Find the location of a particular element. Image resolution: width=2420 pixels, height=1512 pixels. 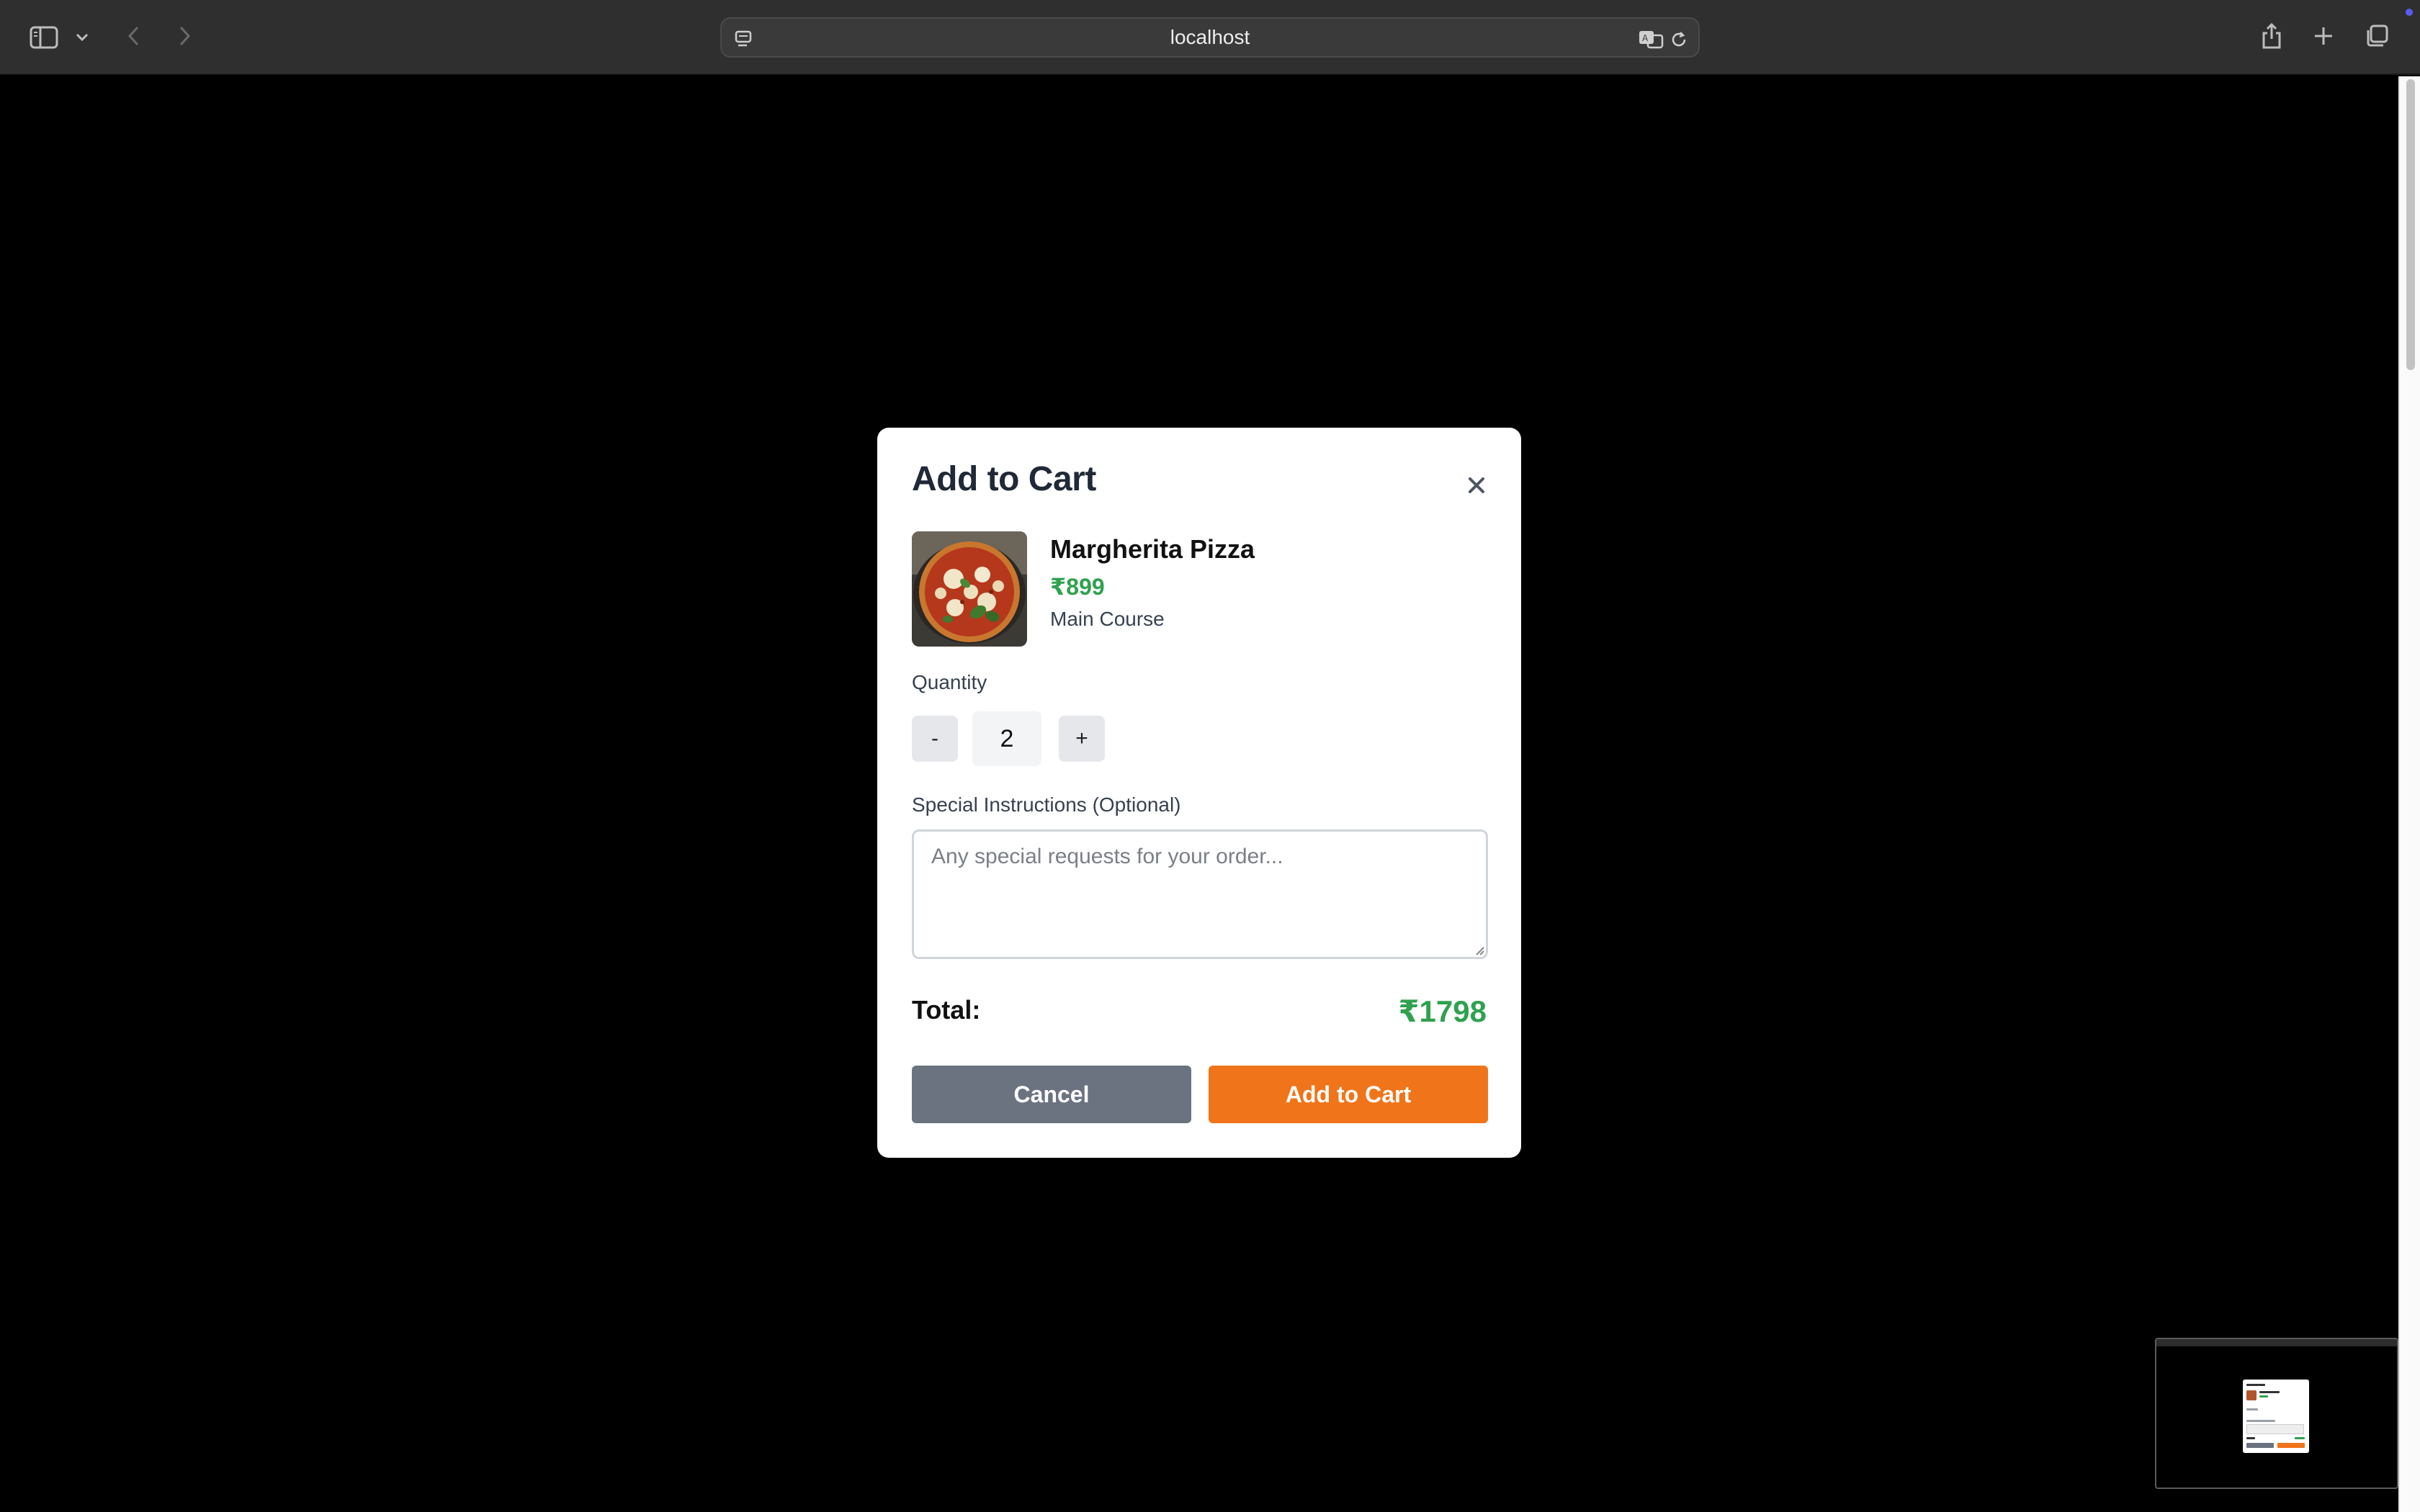

product-name: Margherita Pizza is located at coordinates (1152, 549).